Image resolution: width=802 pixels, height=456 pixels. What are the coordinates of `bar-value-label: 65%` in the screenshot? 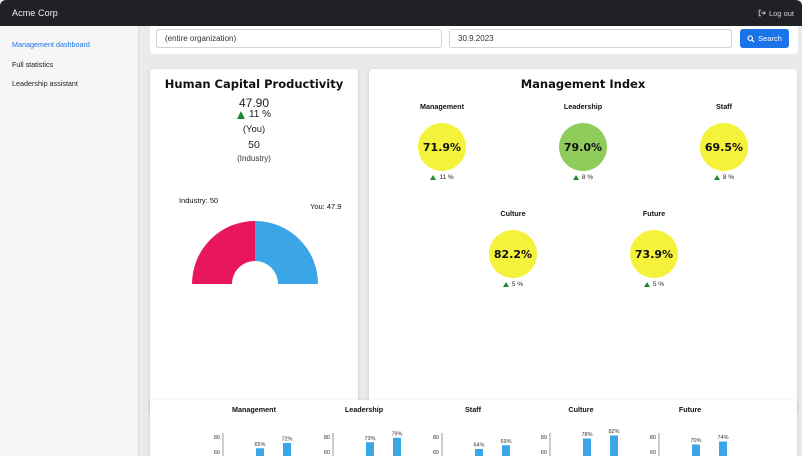 It's located at (259, 445).